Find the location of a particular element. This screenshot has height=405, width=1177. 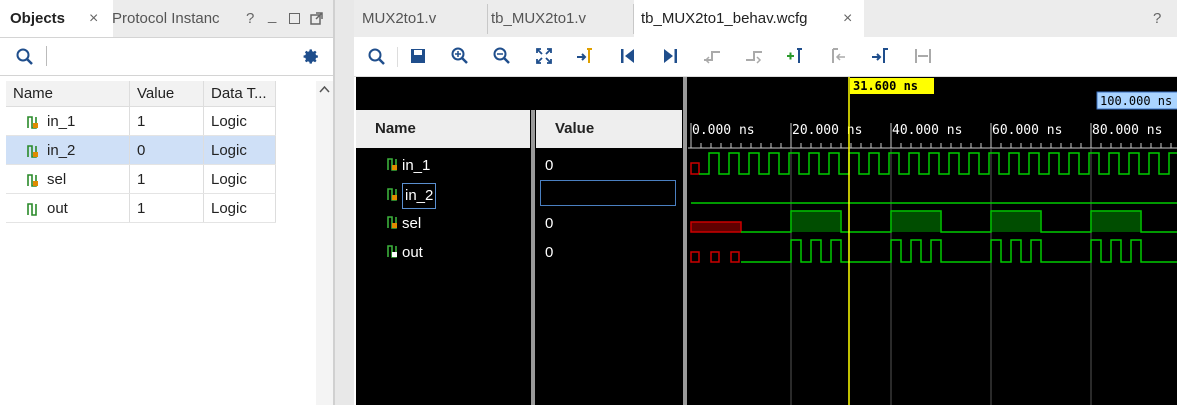

column-name: Name is located at coordinates (68, 94).